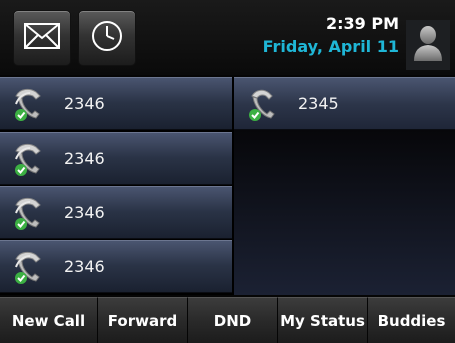 The height and width of the screenshot is (343, 455). Describe the element at coordinates (116, 158) in the screenshot. I see `line-key-2: 2346` at that location.